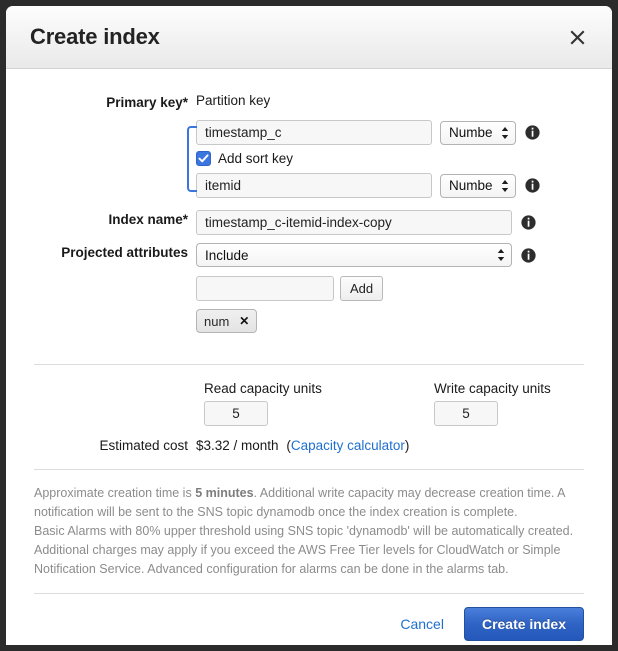 This screenshot has width=618, height=651. I want to click on primary-key-row: Primary key* Partition key, so click(309, 103).